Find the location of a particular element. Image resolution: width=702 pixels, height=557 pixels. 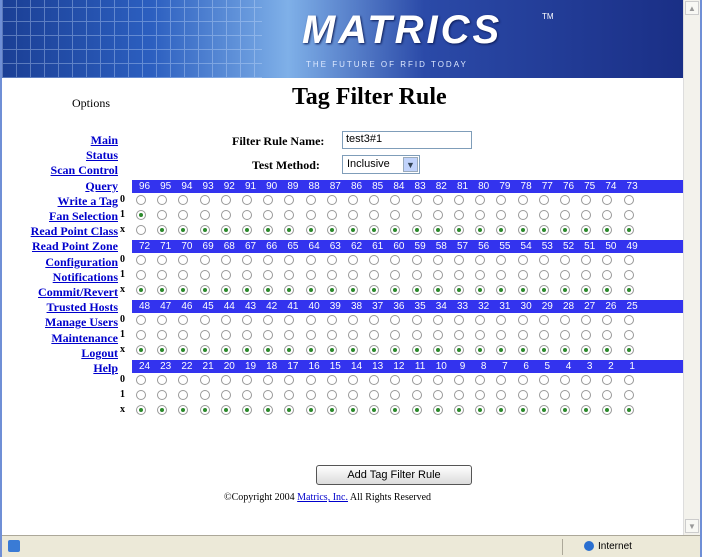

sidebar-item-read-point-zone: Read Point Zone is located at coordinates (60, 246).